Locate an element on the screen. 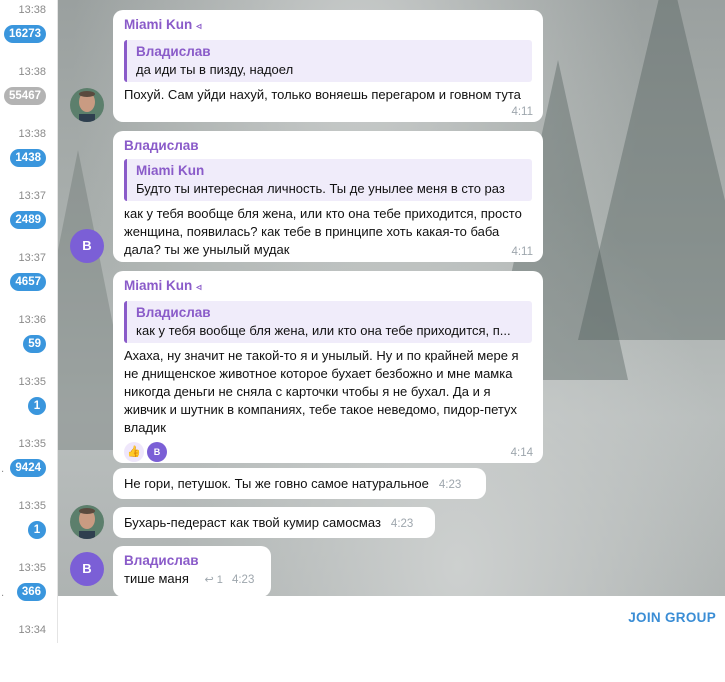  reply-arrow-icon: ↩ is located at coordinates (209, 580).